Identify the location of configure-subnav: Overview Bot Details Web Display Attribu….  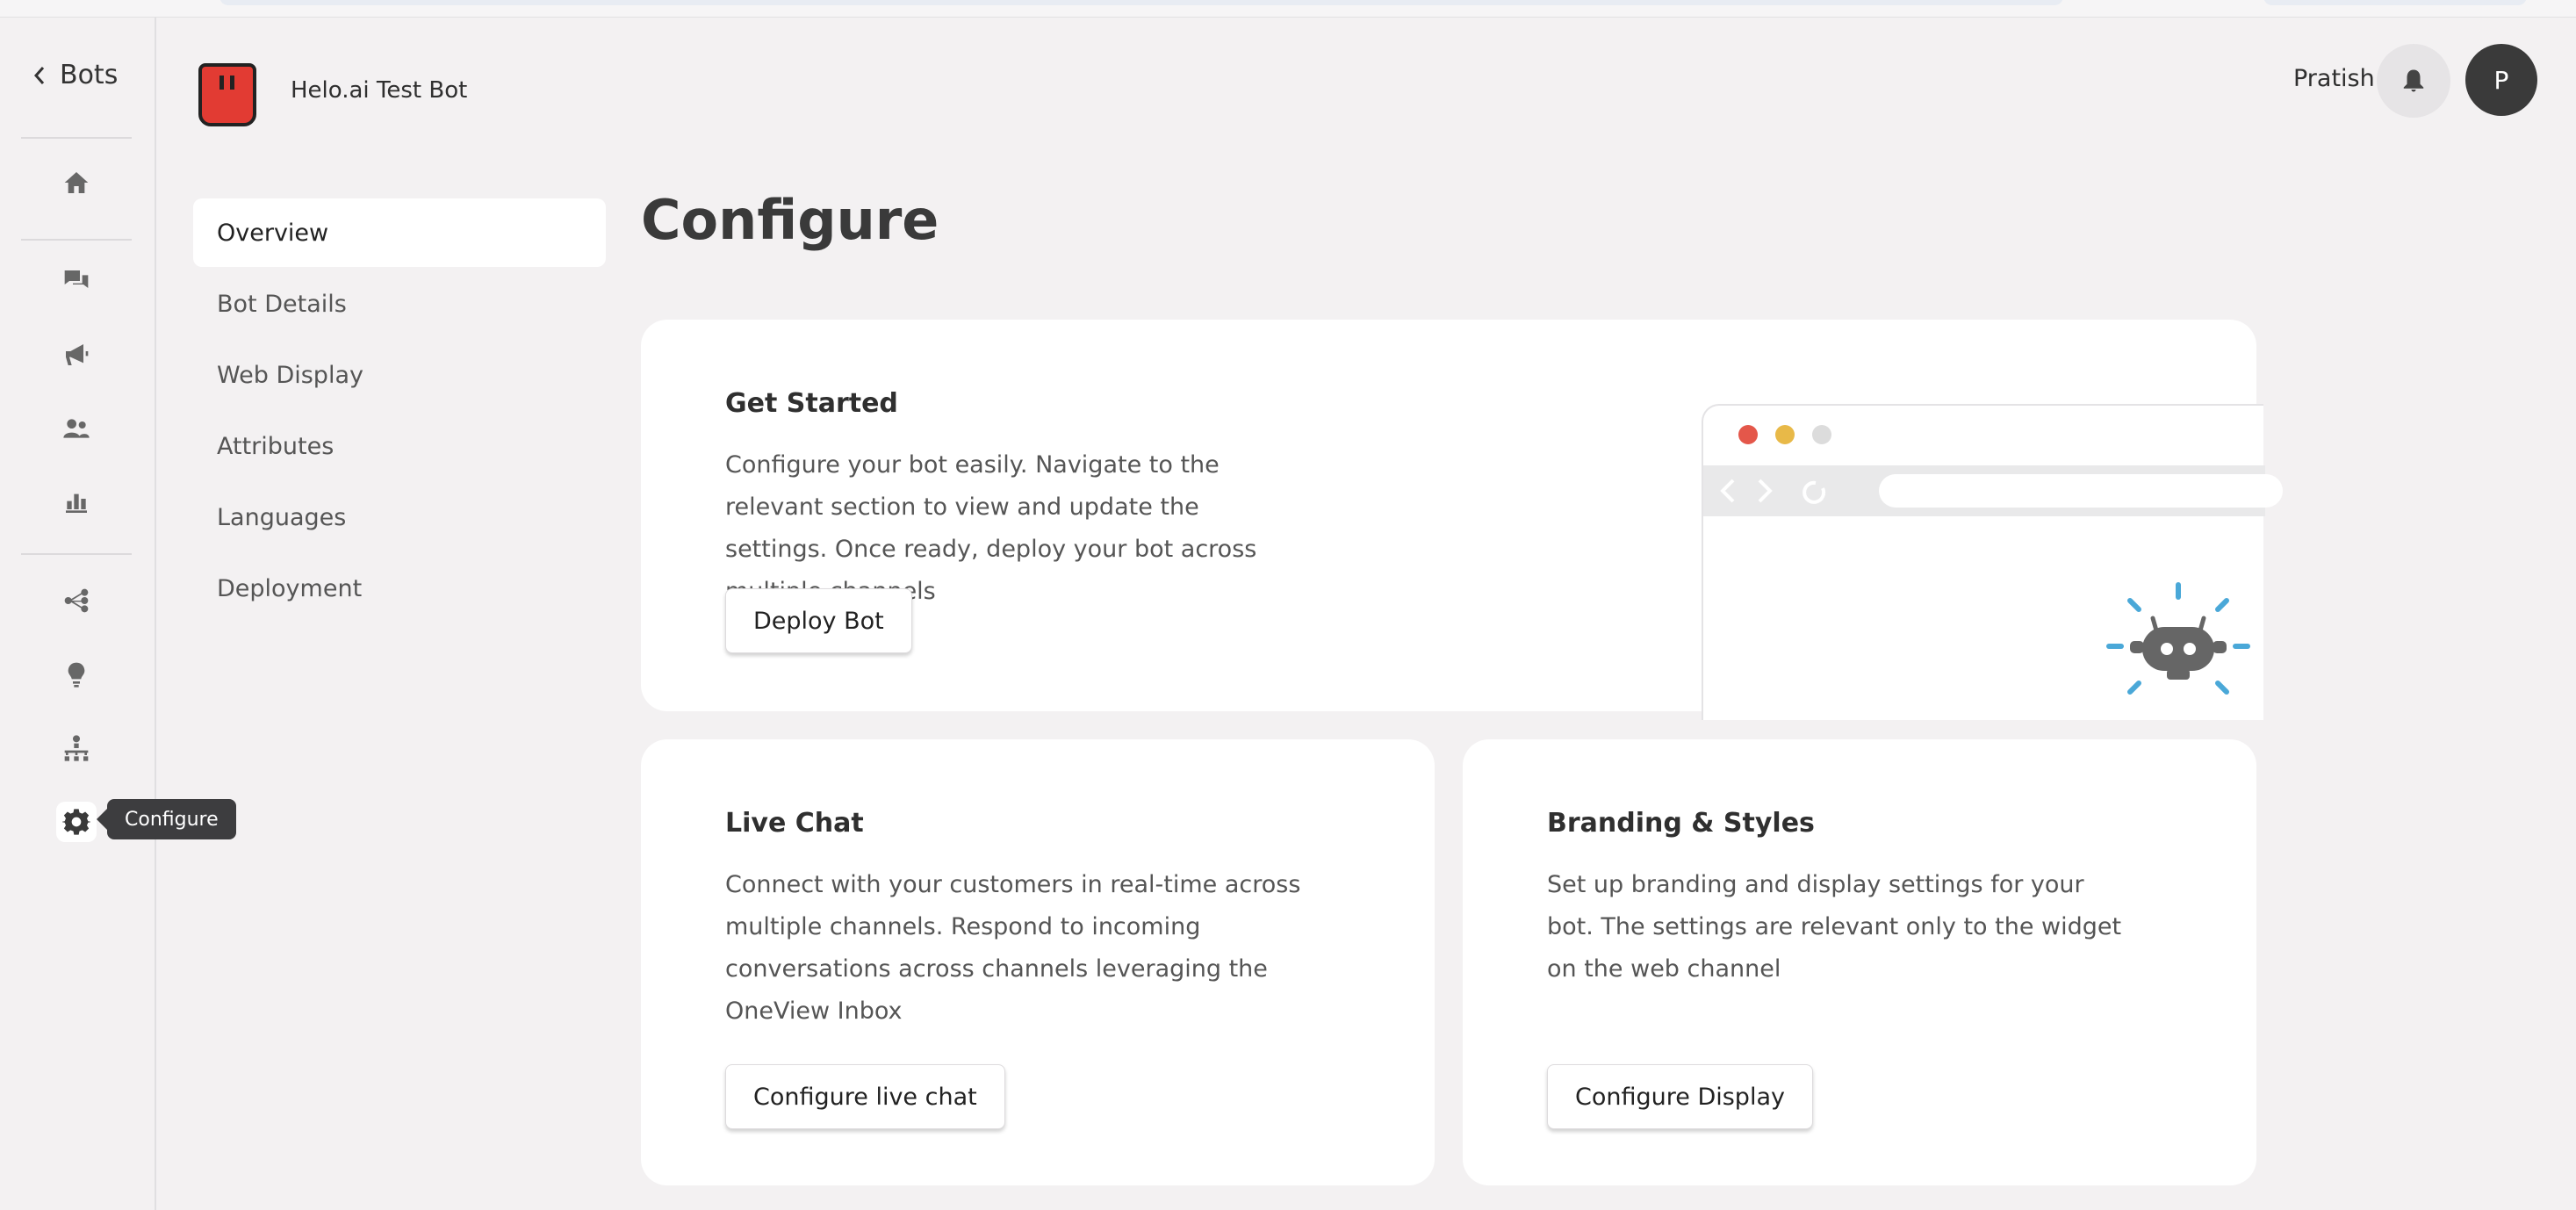
(399, 412).